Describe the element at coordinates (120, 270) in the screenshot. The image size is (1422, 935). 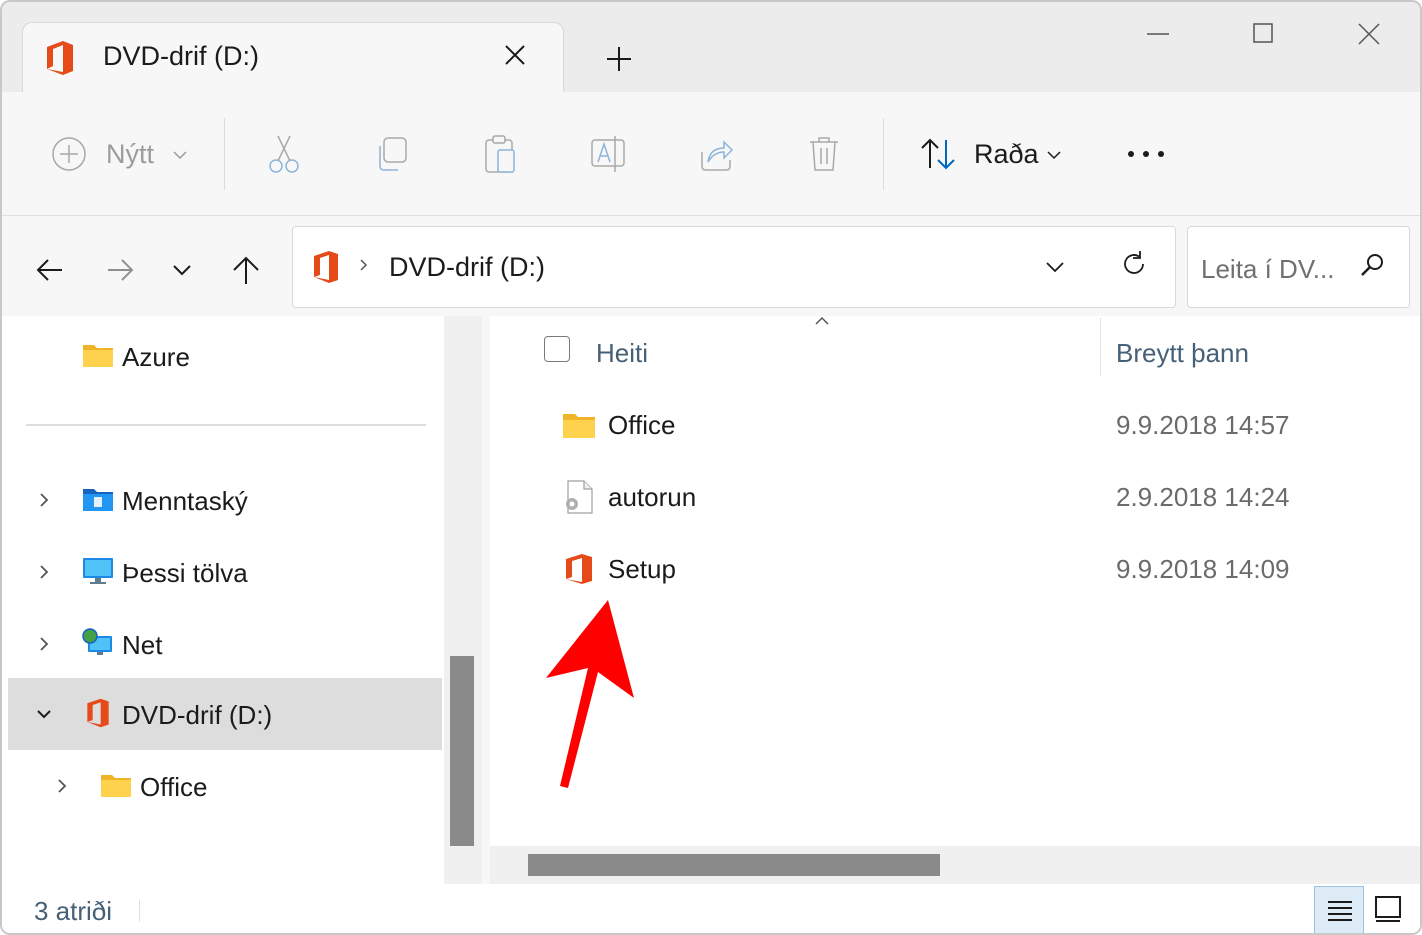
I see `forward-arrow-icon` at that location.